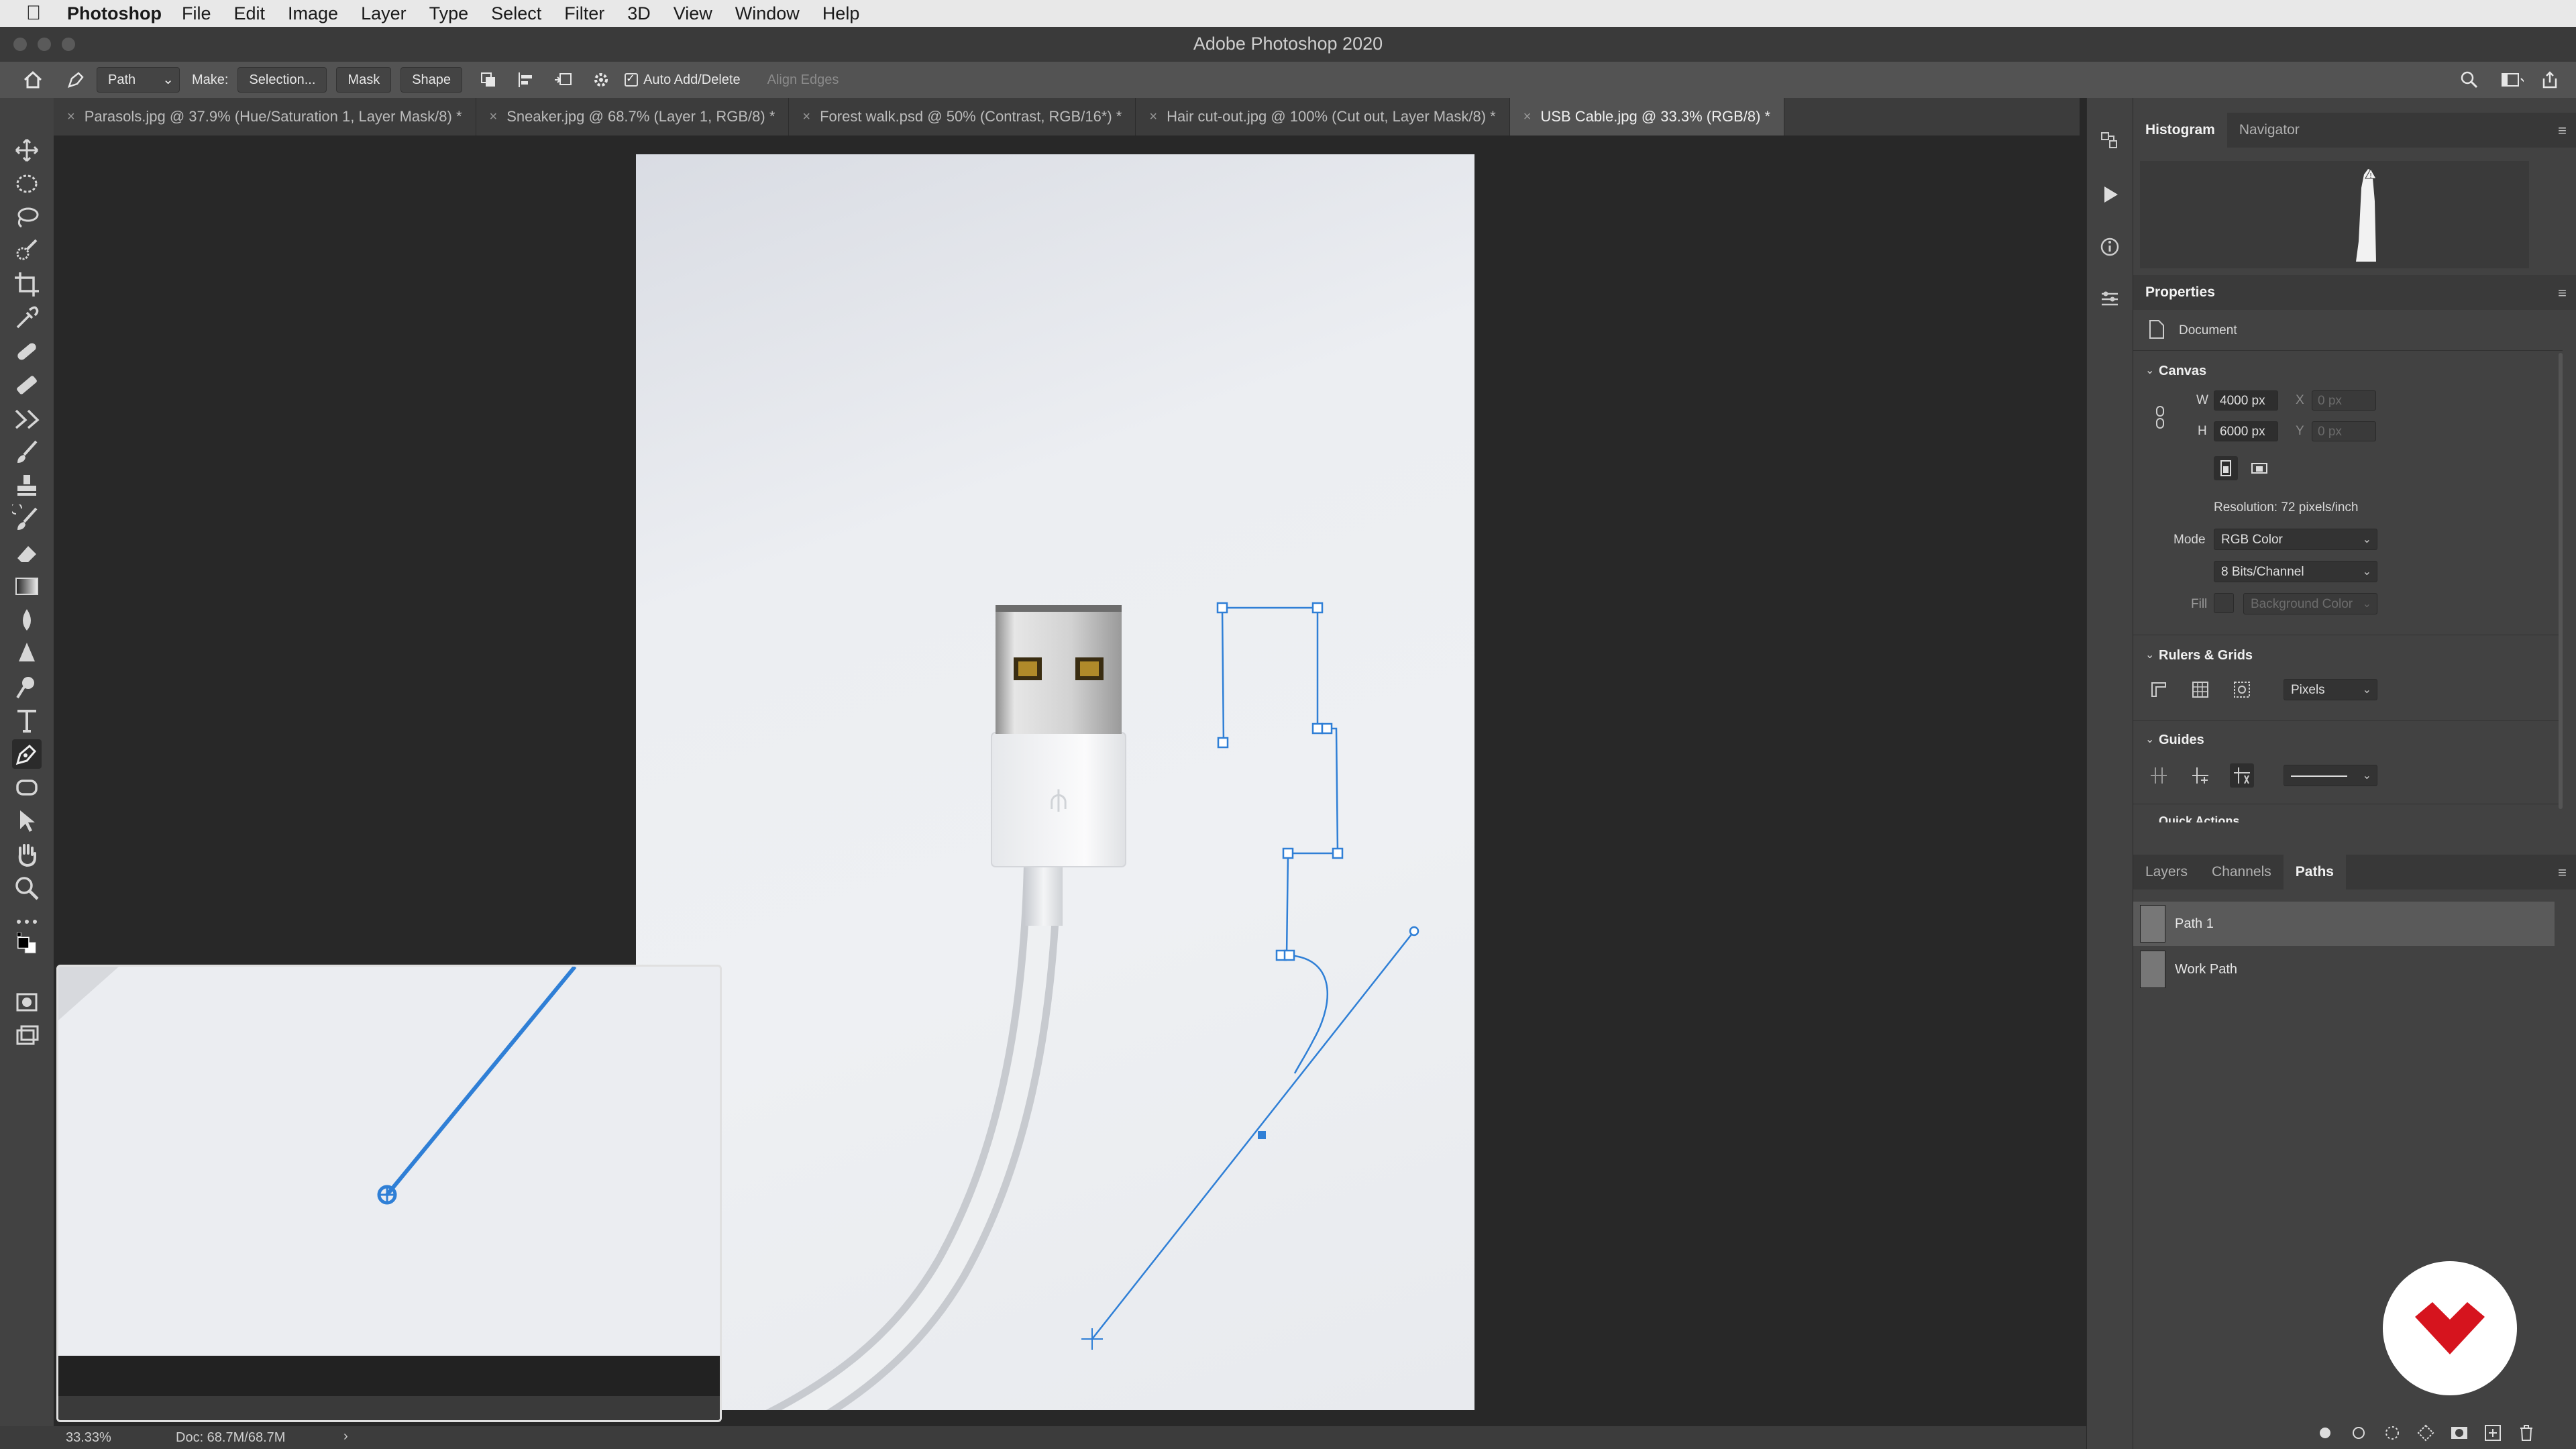 This screenshot has width=2576, height=1449. Describe the element at coordinates (2199, 818) in the screenshot. I see `quick-actions-title: Quick Actions` at that location.